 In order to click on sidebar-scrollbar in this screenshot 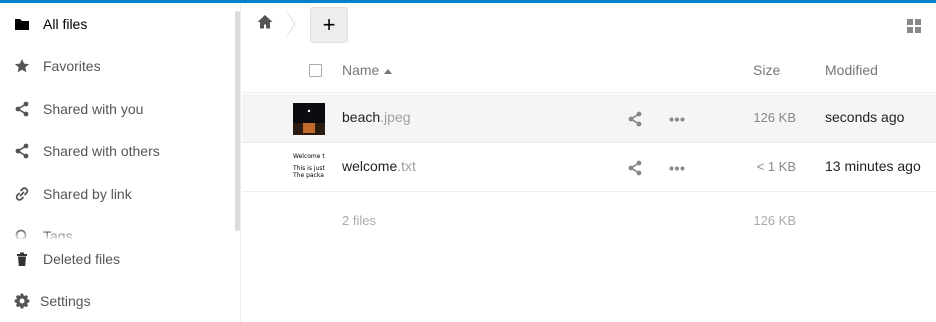, I will do `click(237, 121)`.